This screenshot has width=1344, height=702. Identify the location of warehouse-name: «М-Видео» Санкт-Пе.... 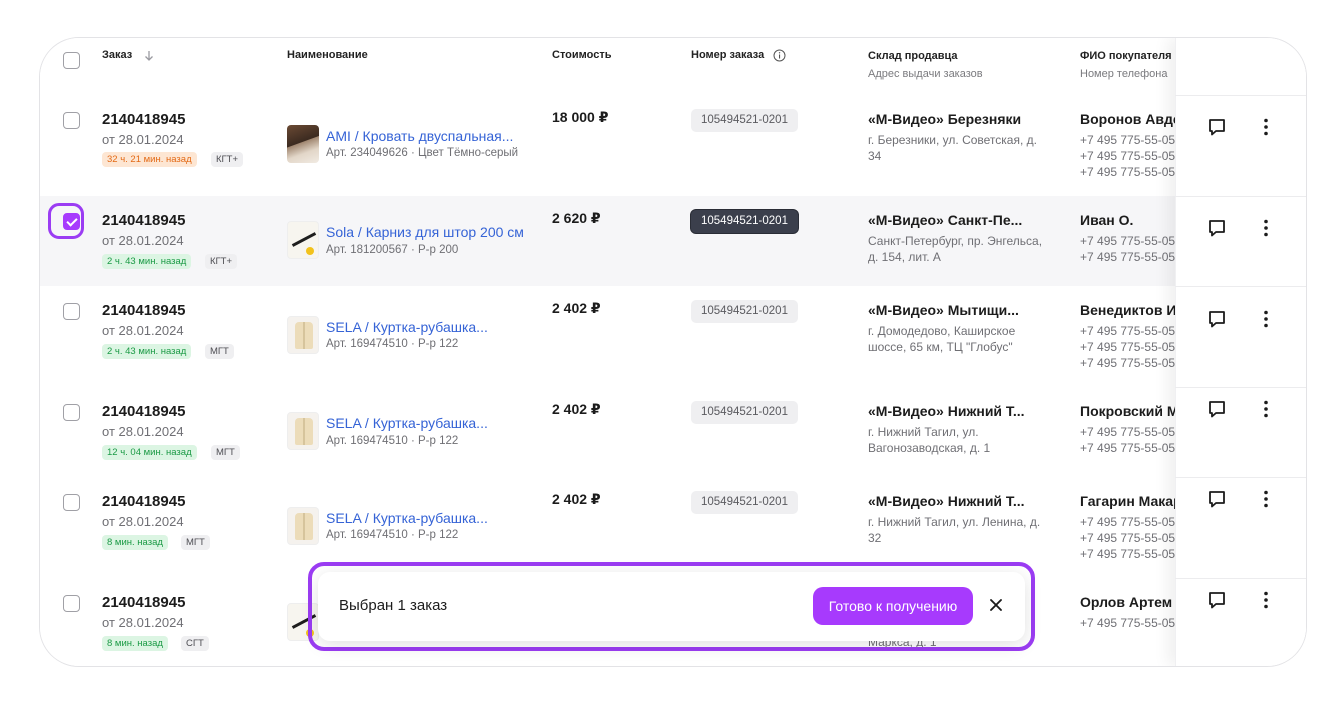
(945, 220).